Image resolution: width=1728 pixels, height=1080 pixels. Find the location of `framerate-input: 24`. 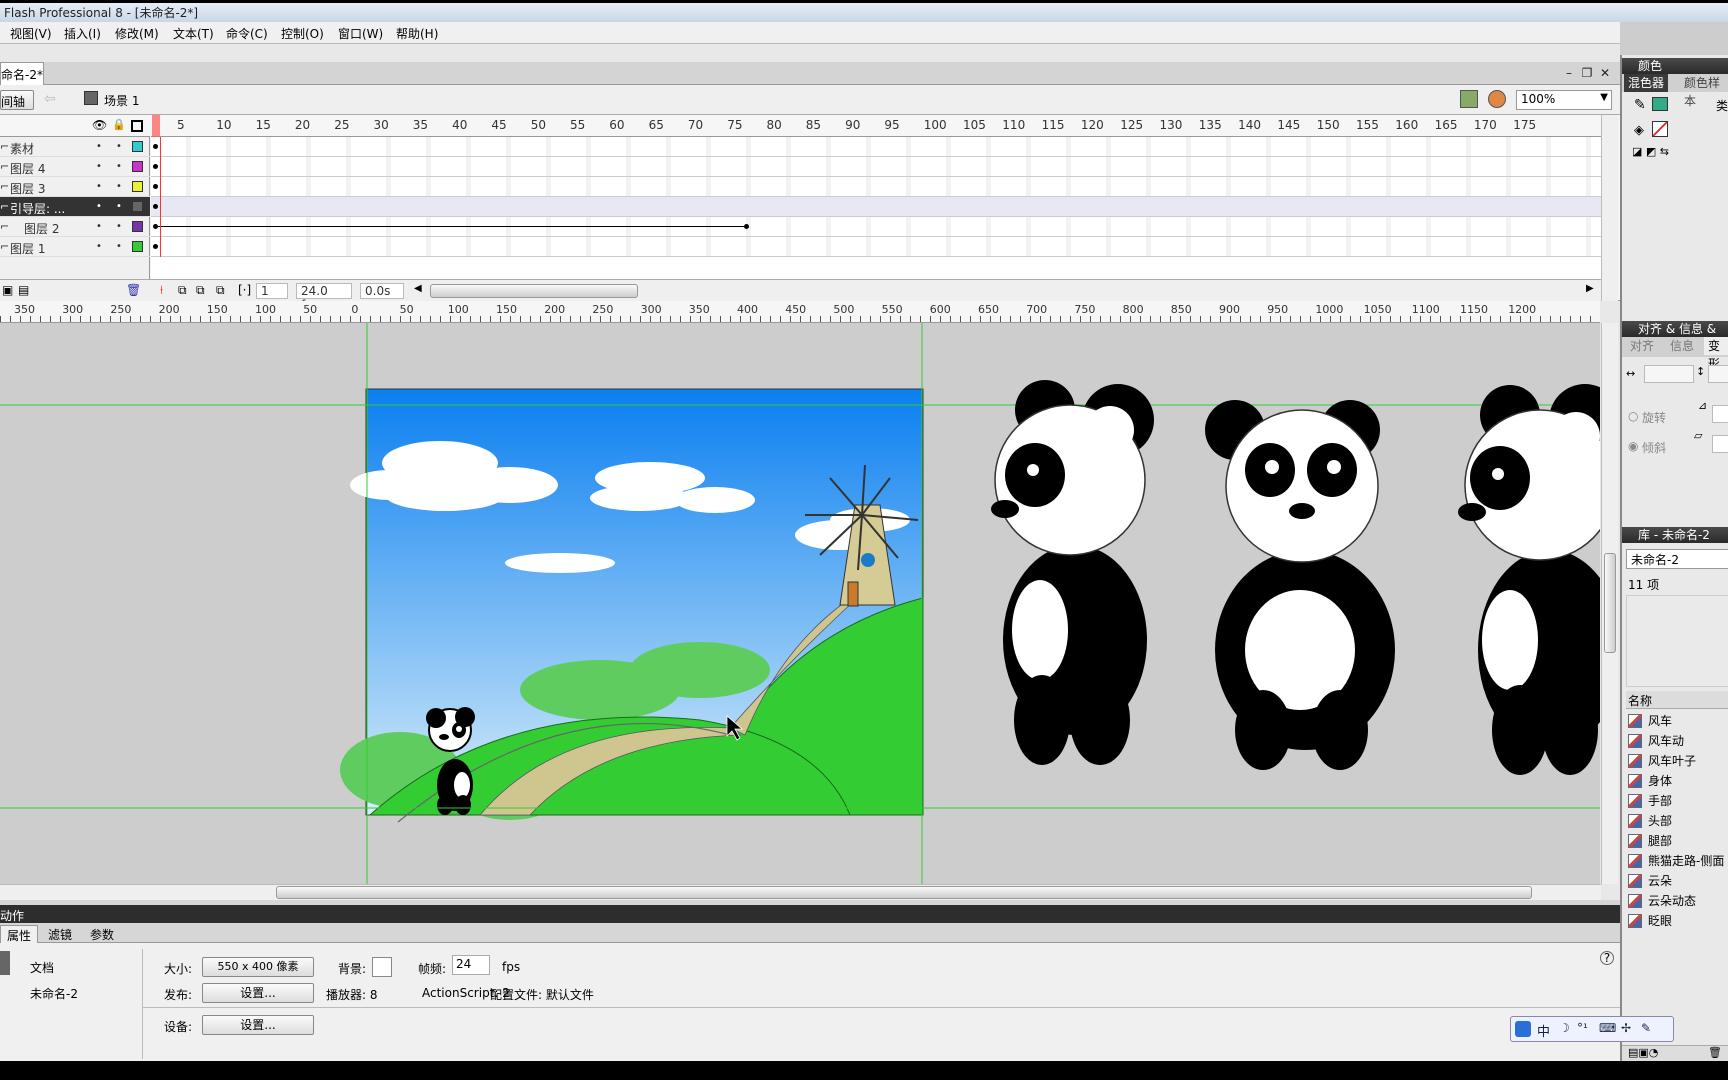

framerate-input: 24 is located at coordinates (471, 965).